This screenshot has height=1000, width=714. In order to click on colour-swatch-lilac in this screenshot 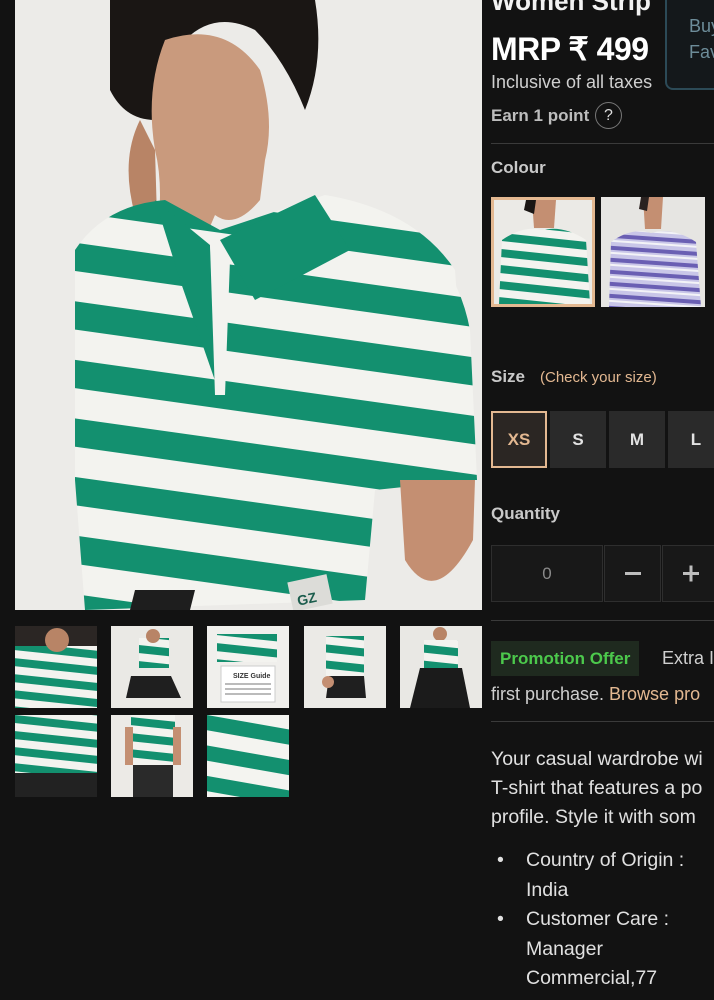, I will do `click(653, 252)`.